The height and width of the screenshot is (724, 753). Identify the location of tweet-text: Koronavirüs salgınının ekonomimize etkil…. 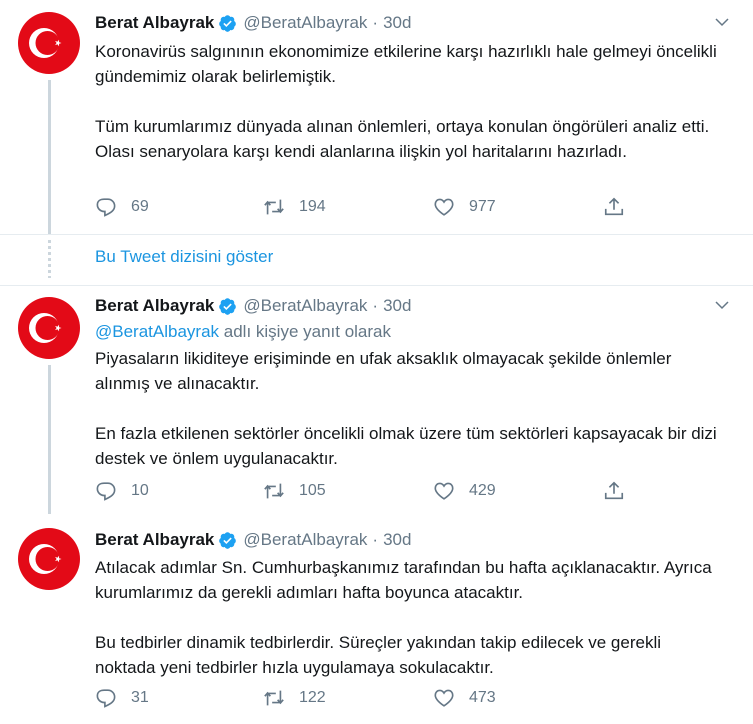
(410, 101).